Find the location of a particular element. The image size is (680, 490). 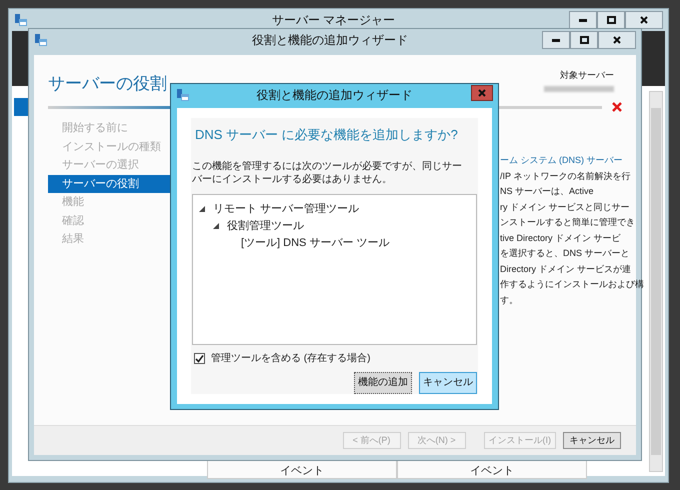

dialog-title: 役割と機能の追加ウィザード is located at coordinates (335, 95).